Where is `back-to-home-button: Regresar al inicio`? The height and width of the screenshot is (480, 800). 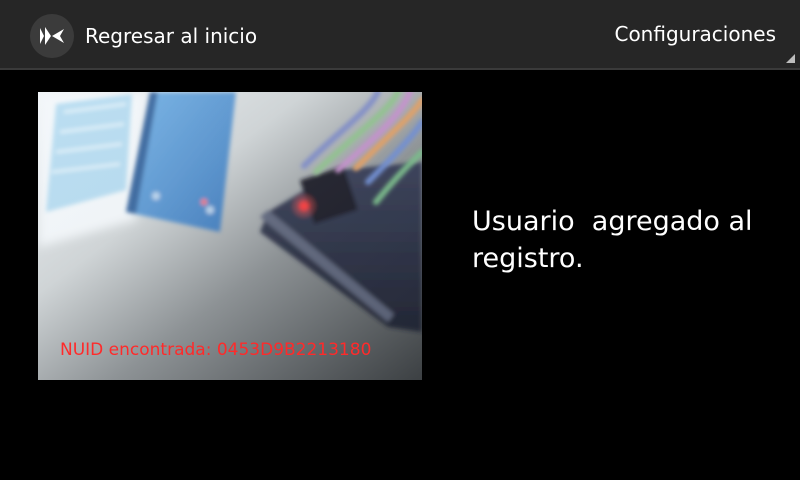
back-to-home-button: Regresar al inicio is located at coordinates (143, 36).